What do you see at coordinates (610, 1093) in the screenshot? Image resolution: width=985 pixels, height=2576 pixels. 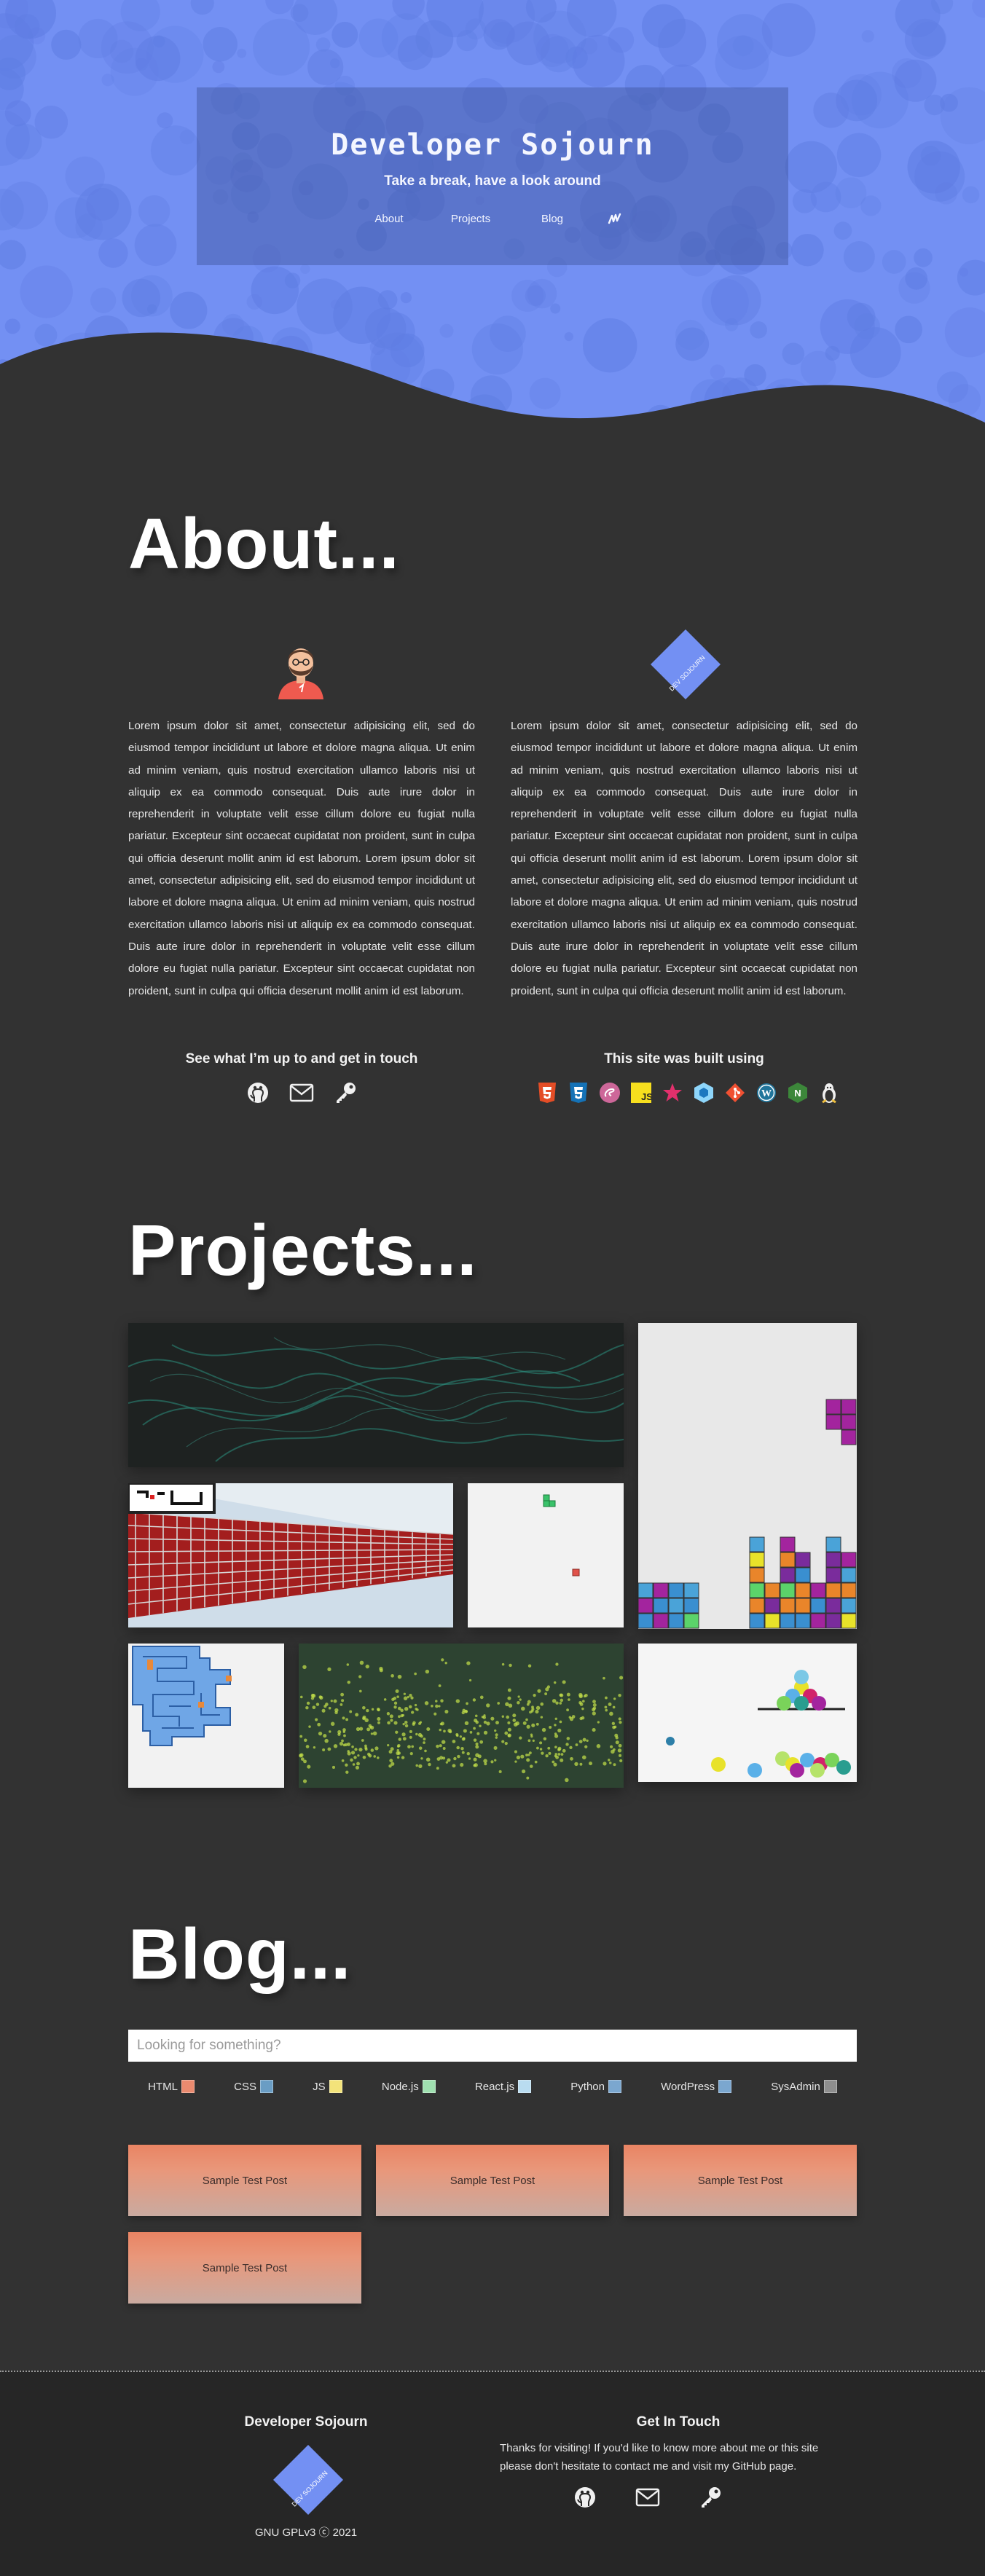 I see `sass-icon` at bounding box center [610, 1093].